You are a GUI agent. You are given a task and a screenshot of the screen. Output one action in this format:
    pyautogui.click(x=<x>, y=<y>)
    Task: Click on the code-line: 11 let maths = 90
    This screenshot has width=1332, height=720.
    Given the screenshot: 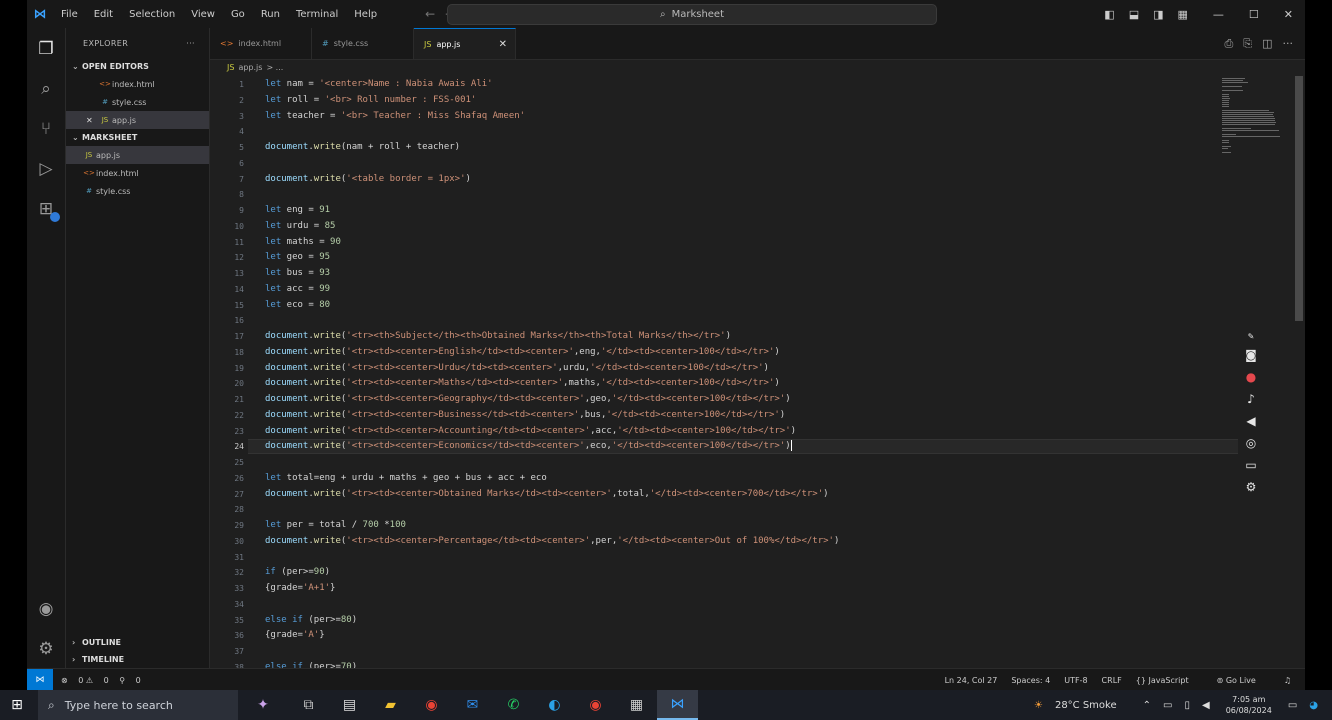 What is the action you would take?
    pyautogui.click(x=725, y=242)
    